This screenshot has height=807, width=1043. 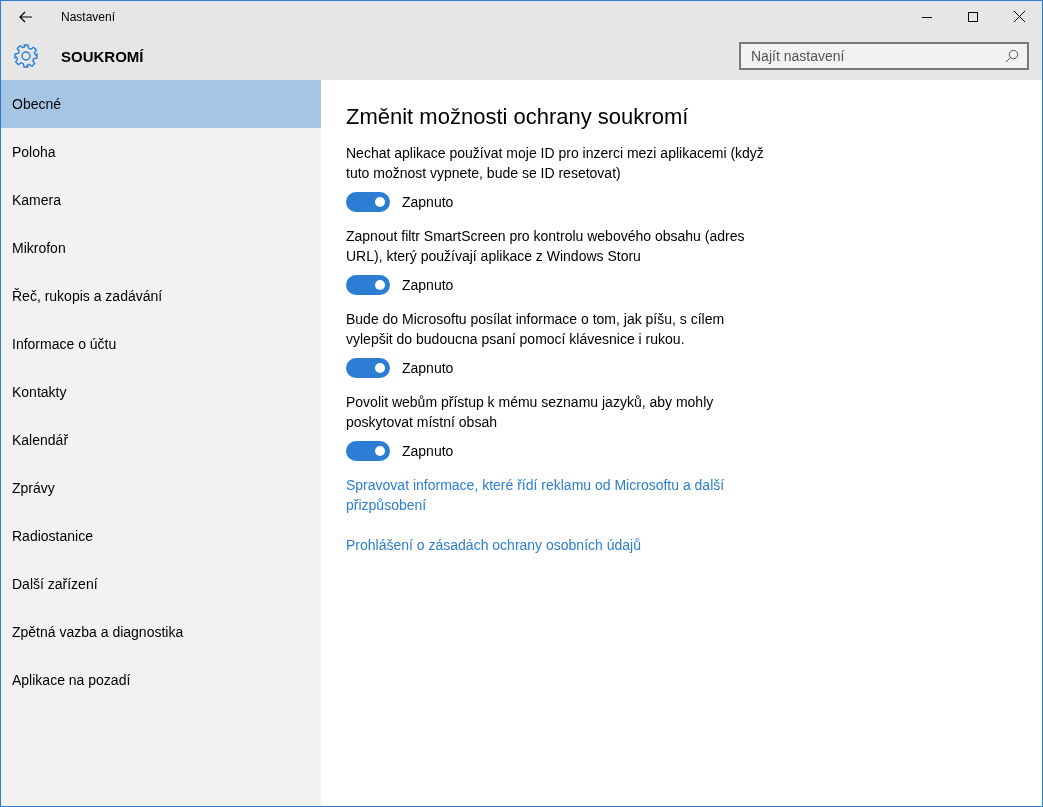 What do you see at coordinates (884, 56) in the screenshot?
I see `search-field: Najít nastavení` at bounding box center [884, 56].